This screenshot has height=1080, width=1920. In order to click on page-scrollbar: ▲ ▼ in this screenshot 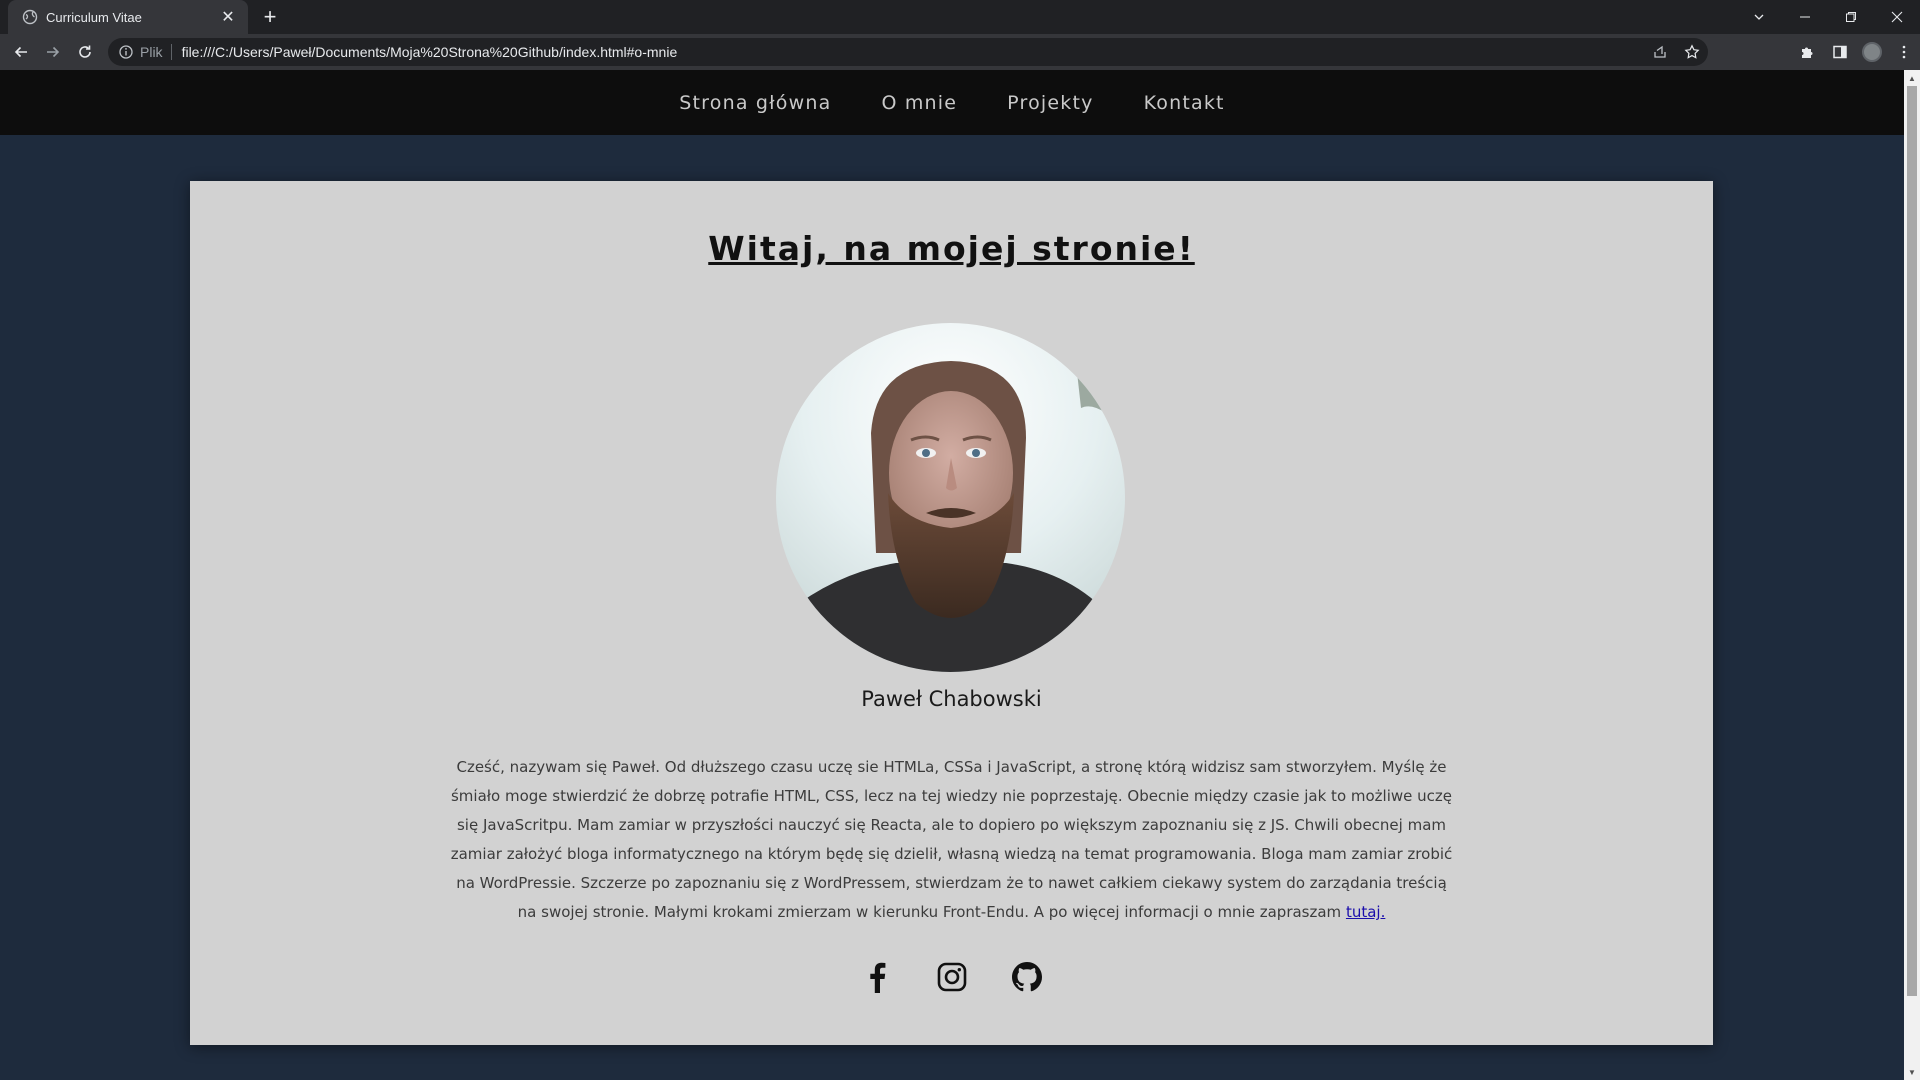, I will do `click(1912, 575)`.